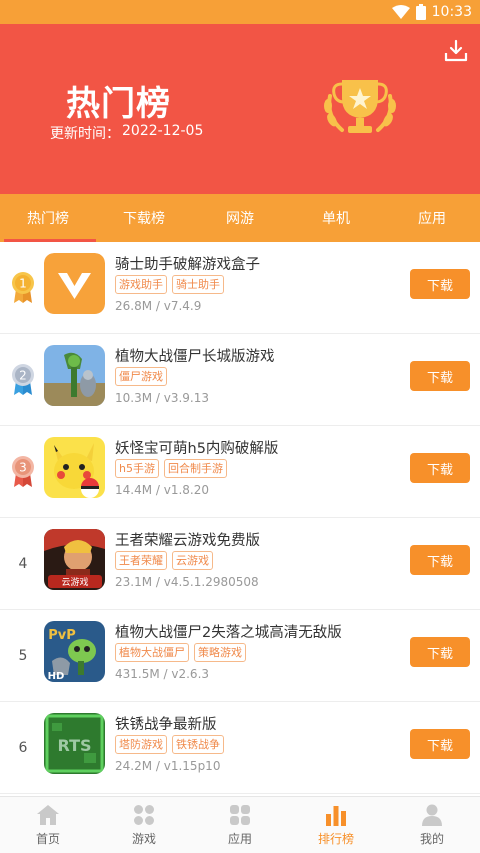 Image resolution: width=480 pixels, height=853 pixels. I want to click on bottom-nav: 首页 游戏 应用 排行榜 我的, so click(240, 824).